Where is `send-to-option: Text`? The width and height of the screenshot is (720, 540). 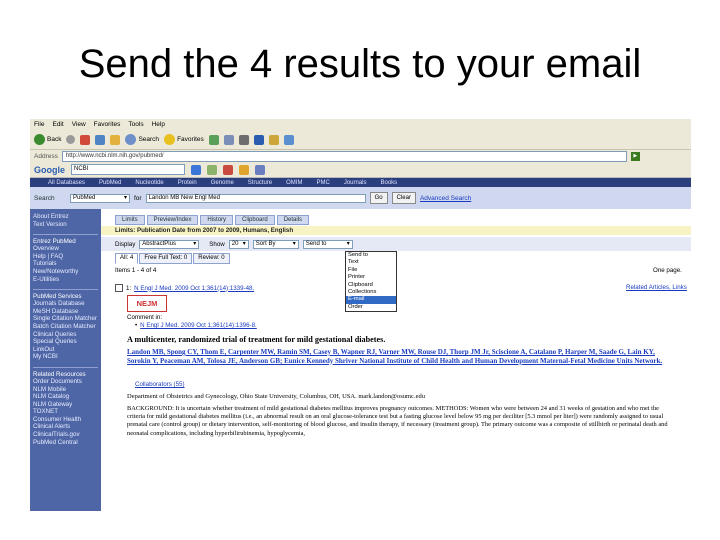
send-to-option: Text is located at coordinates (371, 262).